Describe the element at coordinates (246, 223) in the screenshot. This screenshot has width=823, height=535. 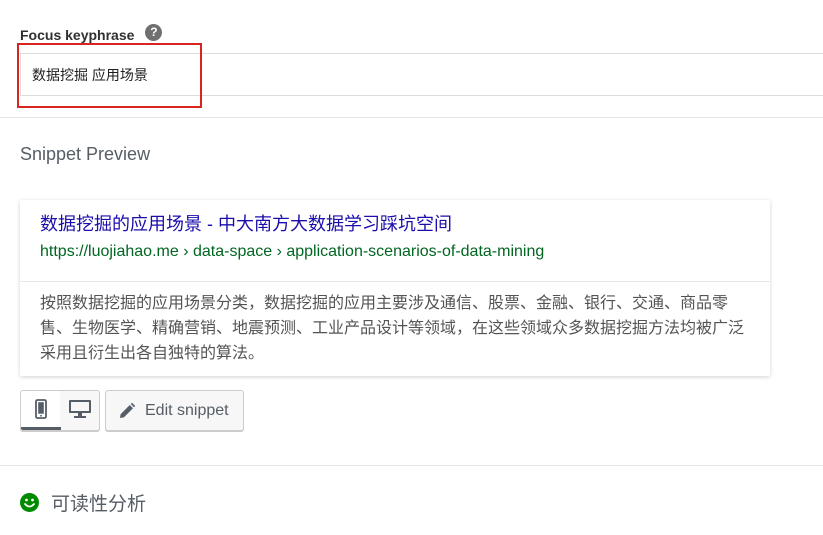
I see `snippet-title: 数据挖掘的应用场景 - 中大南方大数据学习踩坑空间` at that location.